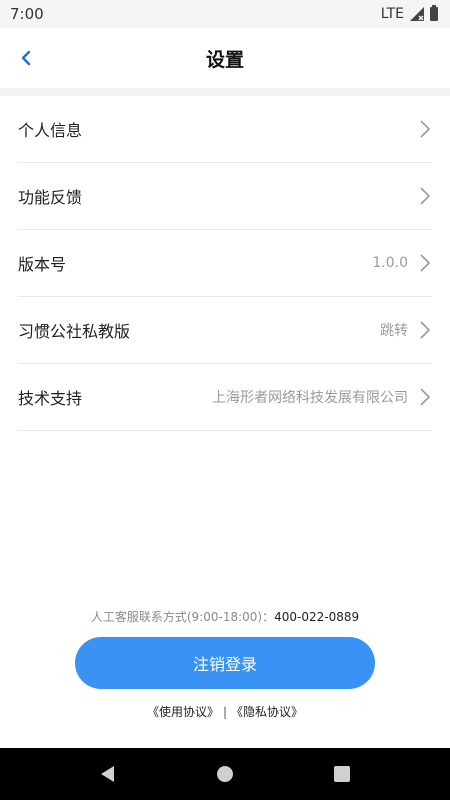 Image resolution: width=450 pixels, height=800 pixels. I want to click on menu-item-label: 版本号, so click(42, 264).